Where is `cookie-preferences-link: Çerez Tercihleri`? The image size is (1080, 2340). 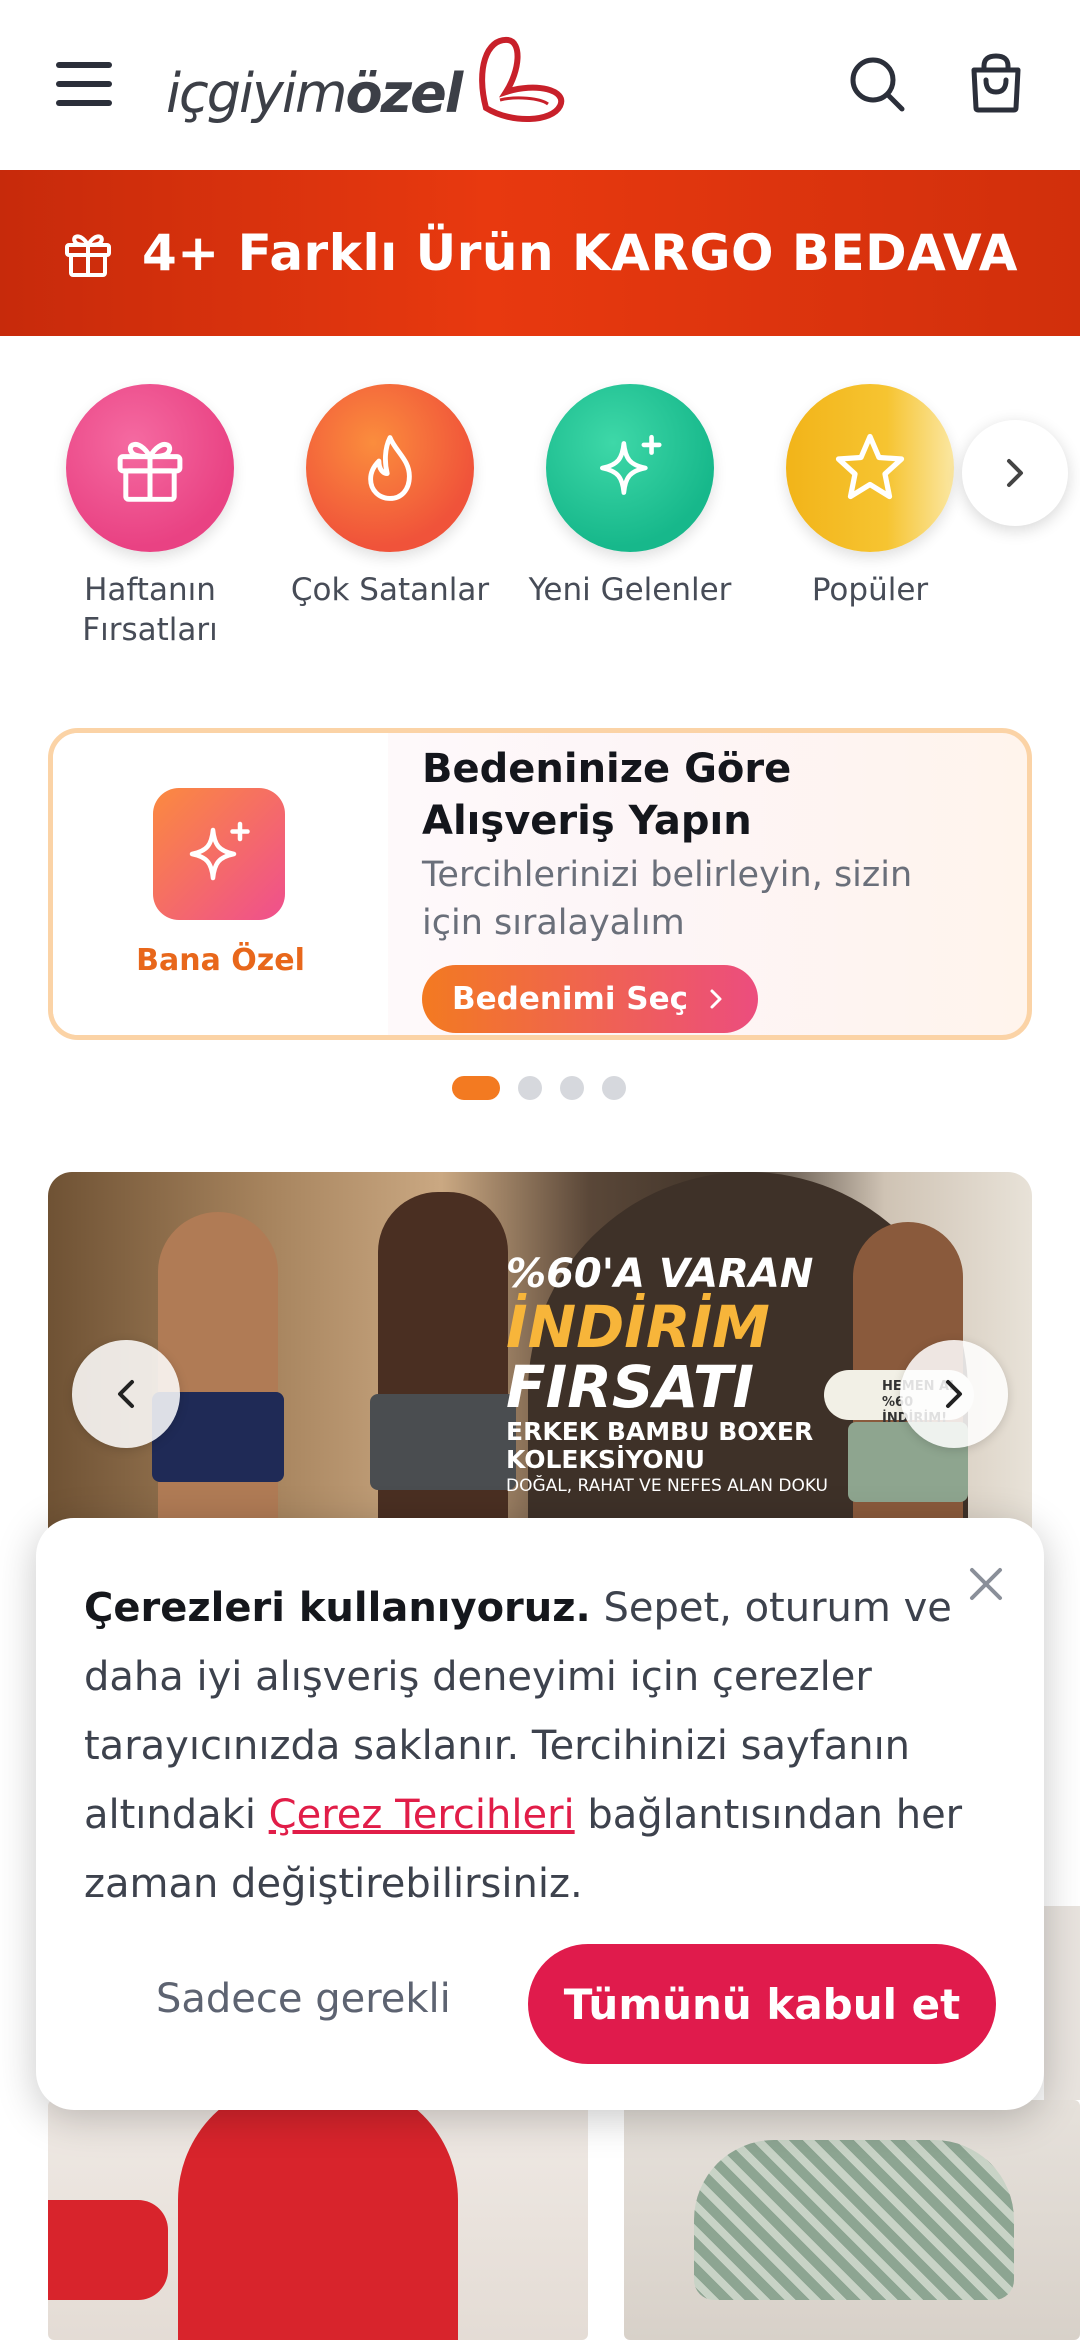
cookie-preferences-link: Çerez Tercihleri is located at coordinates (422, 1815).